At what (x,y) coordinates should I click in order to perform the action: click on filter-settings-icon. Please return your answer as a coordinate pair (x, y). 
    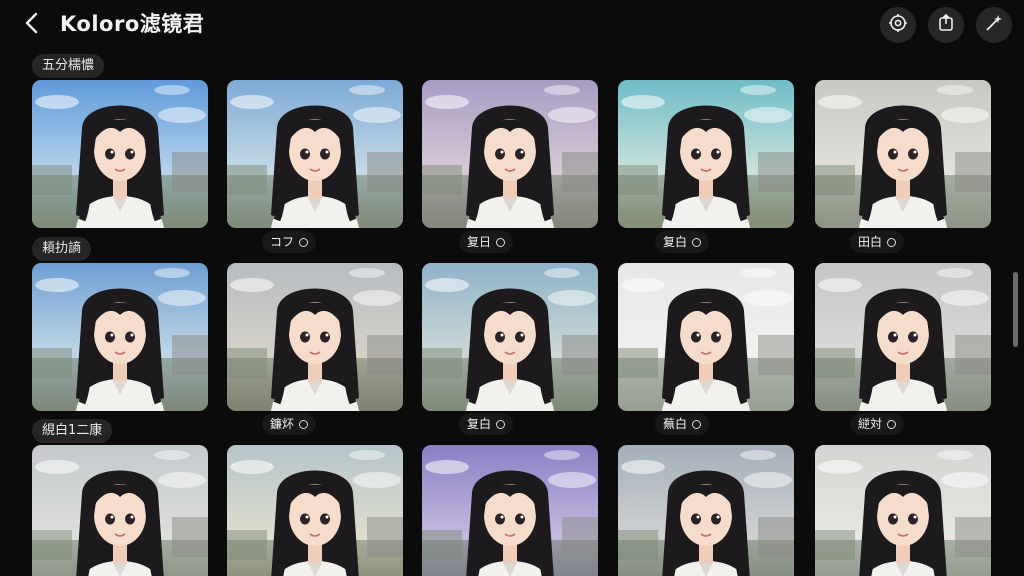
    Looking at the image, I should click on (898, 25).